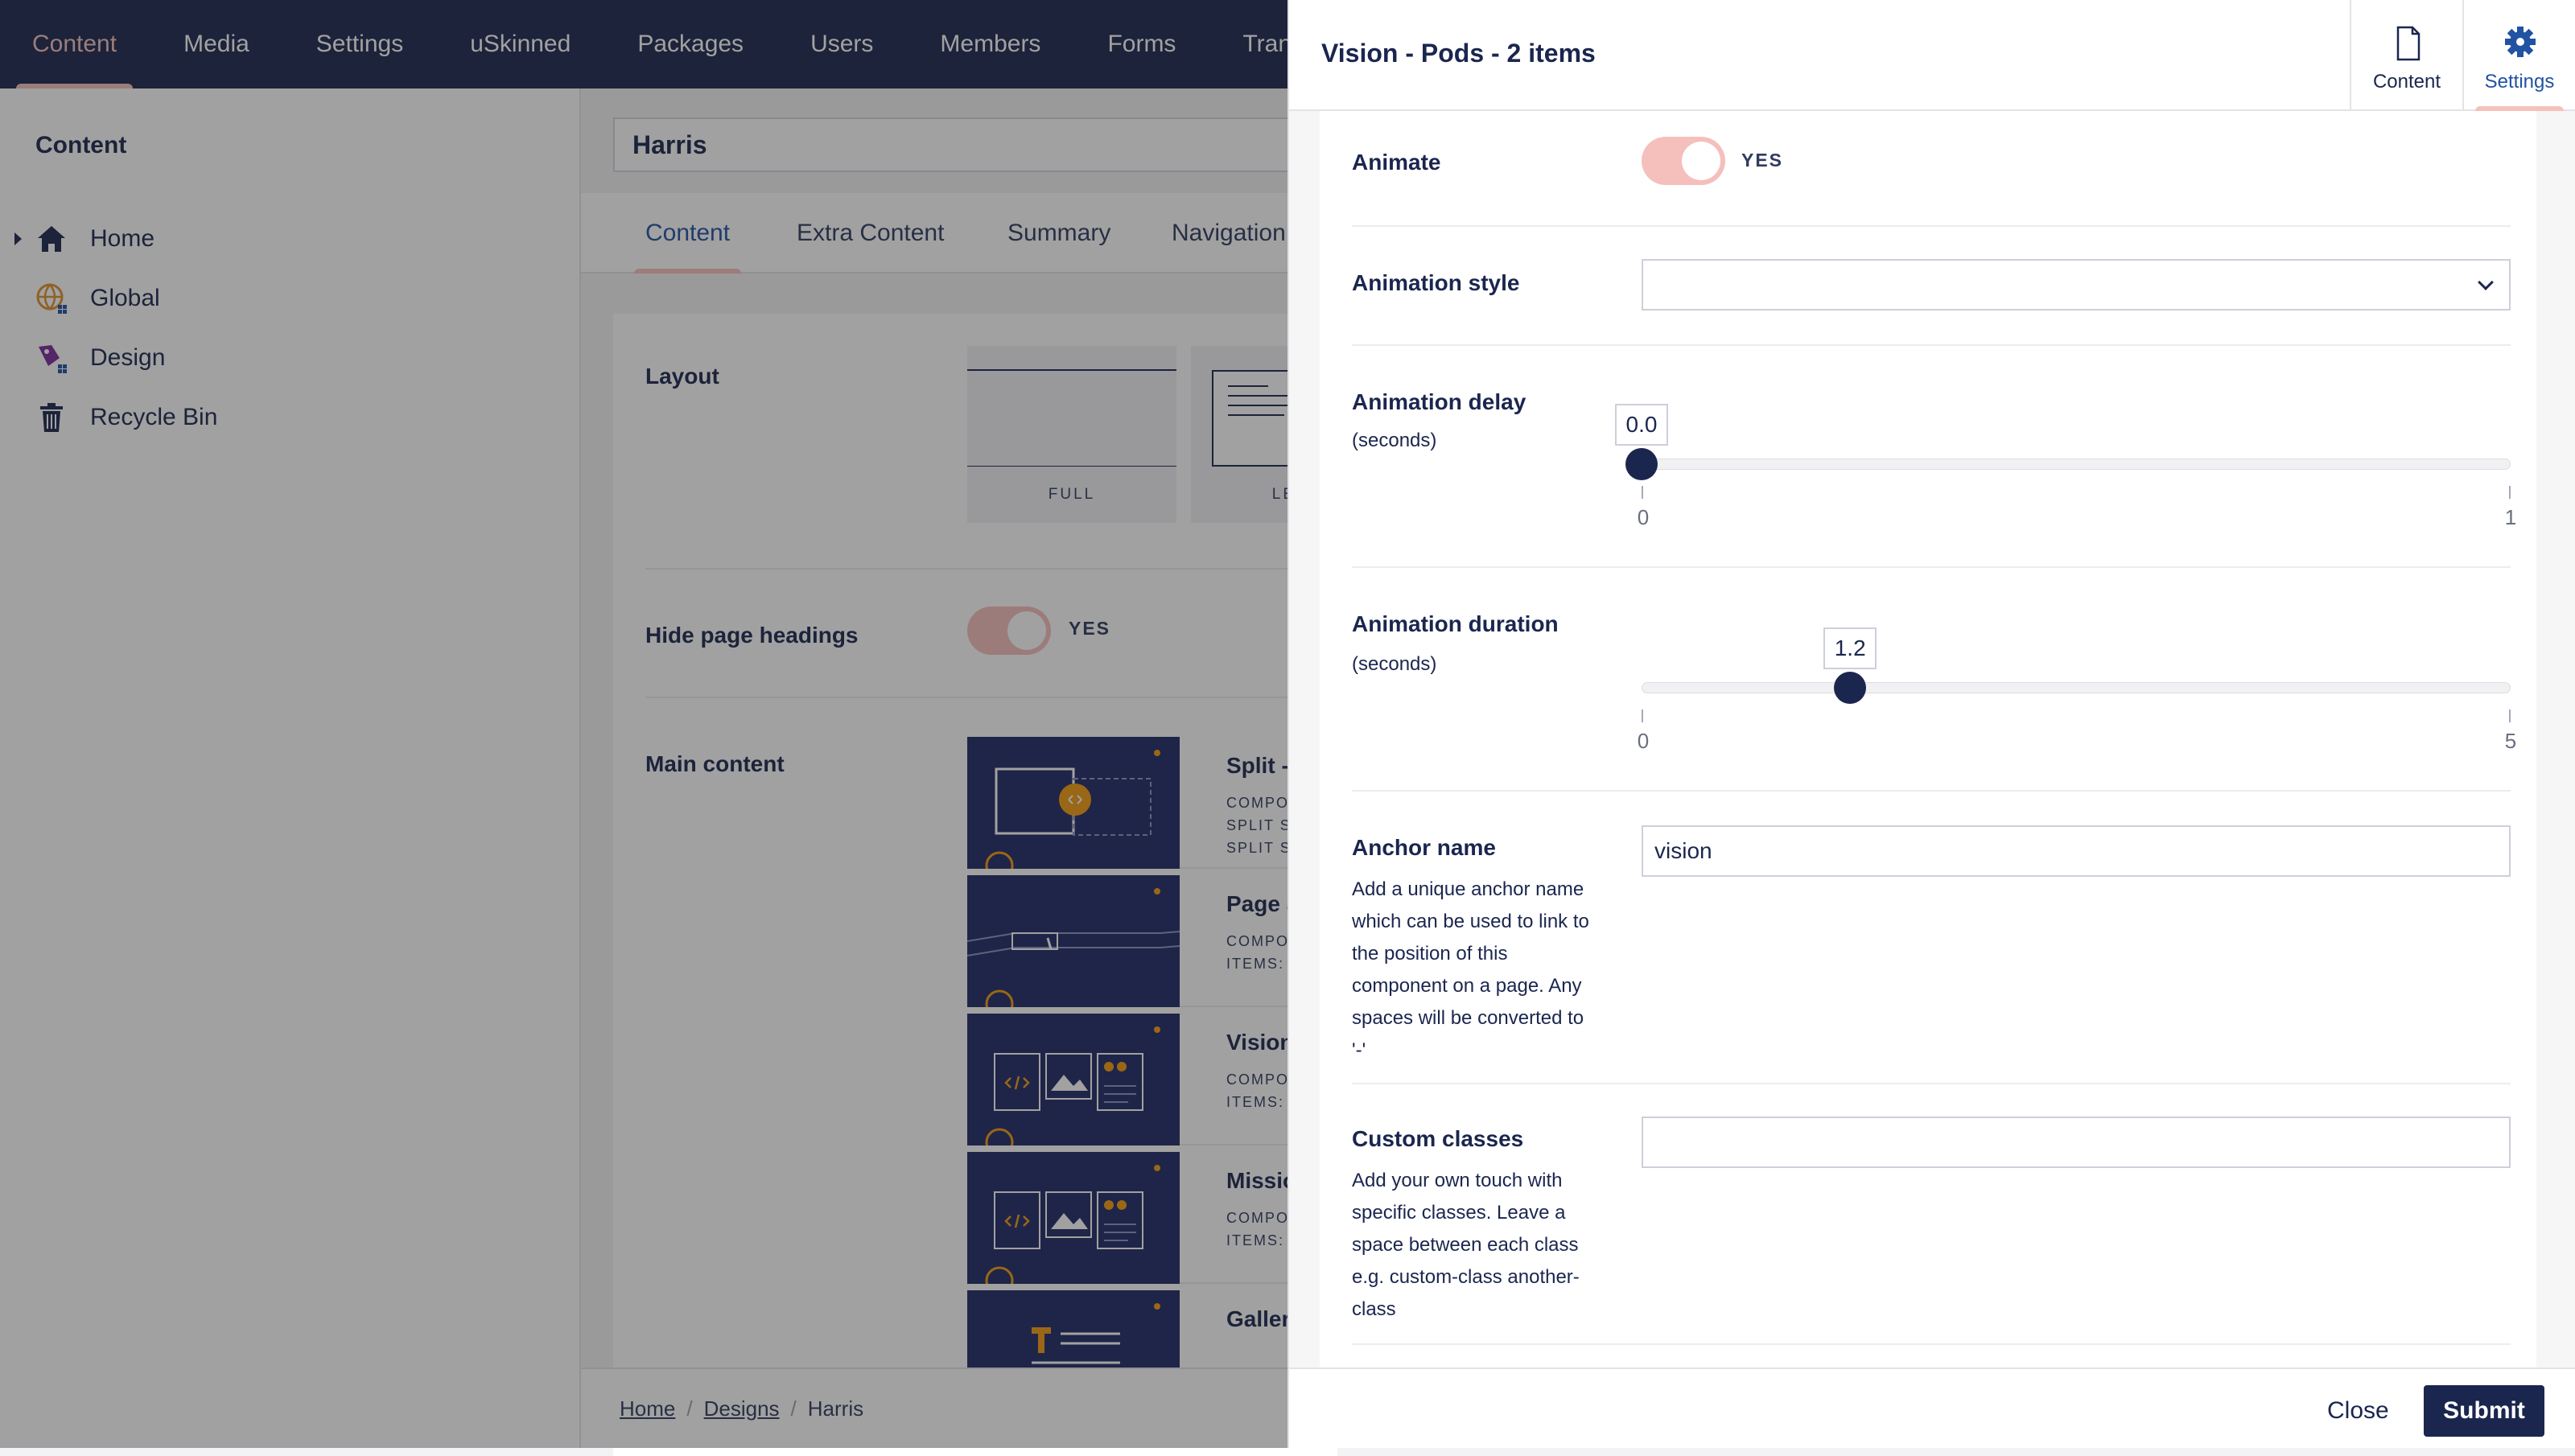 Image resolution: width=2575 pixels, height=1456 pixels. Describe the element at coordinates (1850, 688) in the screenshot. I see `animation-duration-handle` at that location.